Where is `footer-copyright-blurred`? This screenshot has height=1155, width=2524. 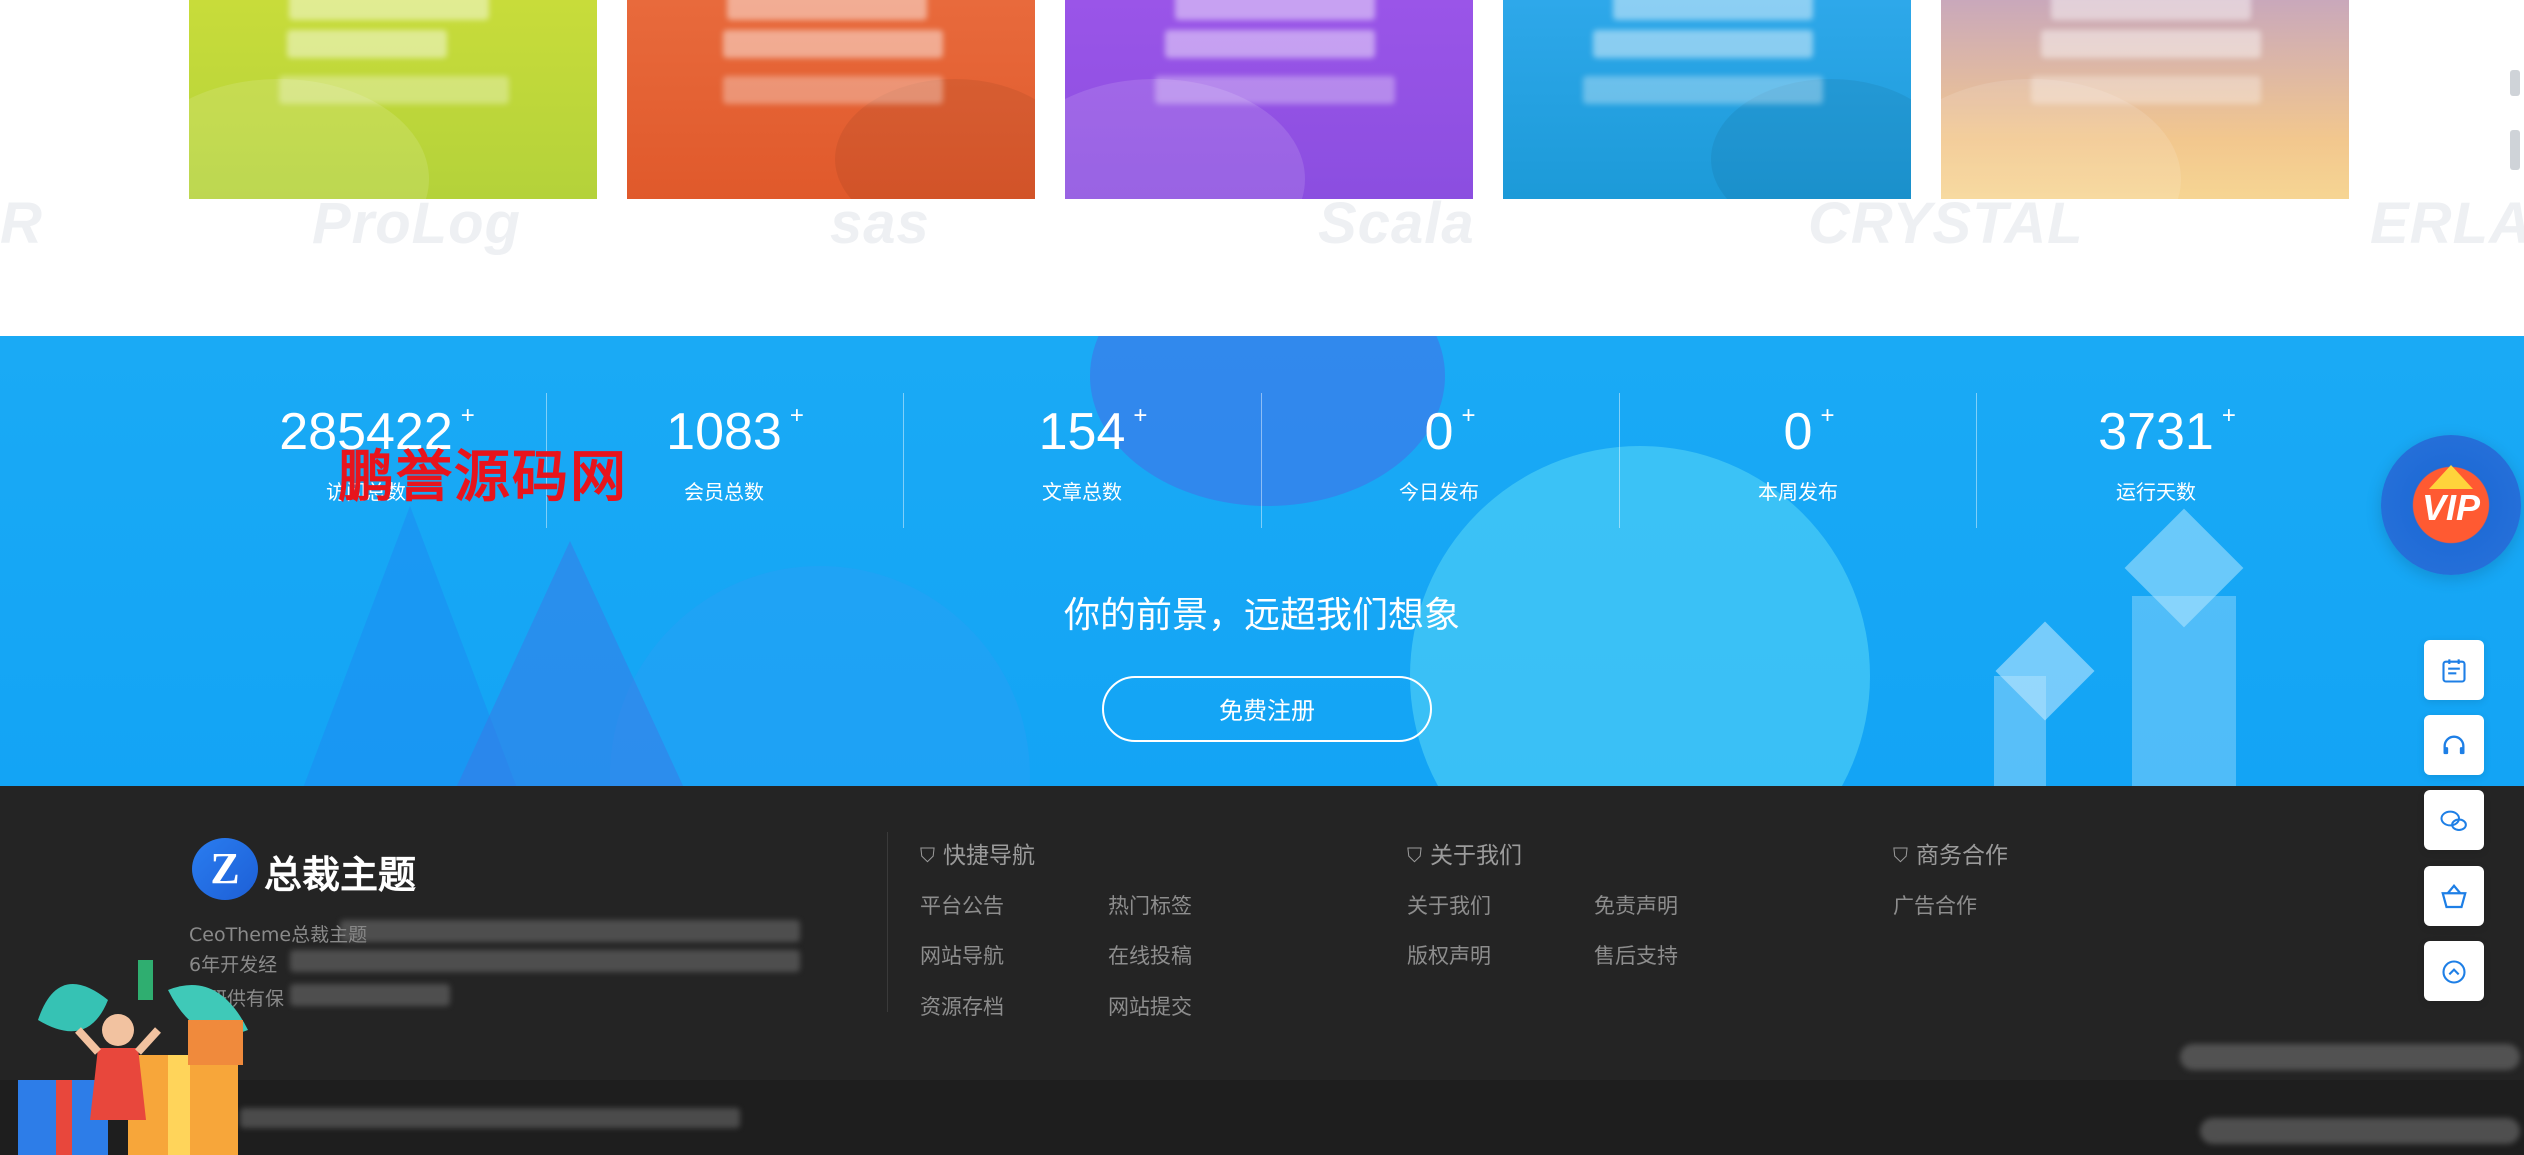
footer-copyright-blurred is located at coordinates (490, 1118).